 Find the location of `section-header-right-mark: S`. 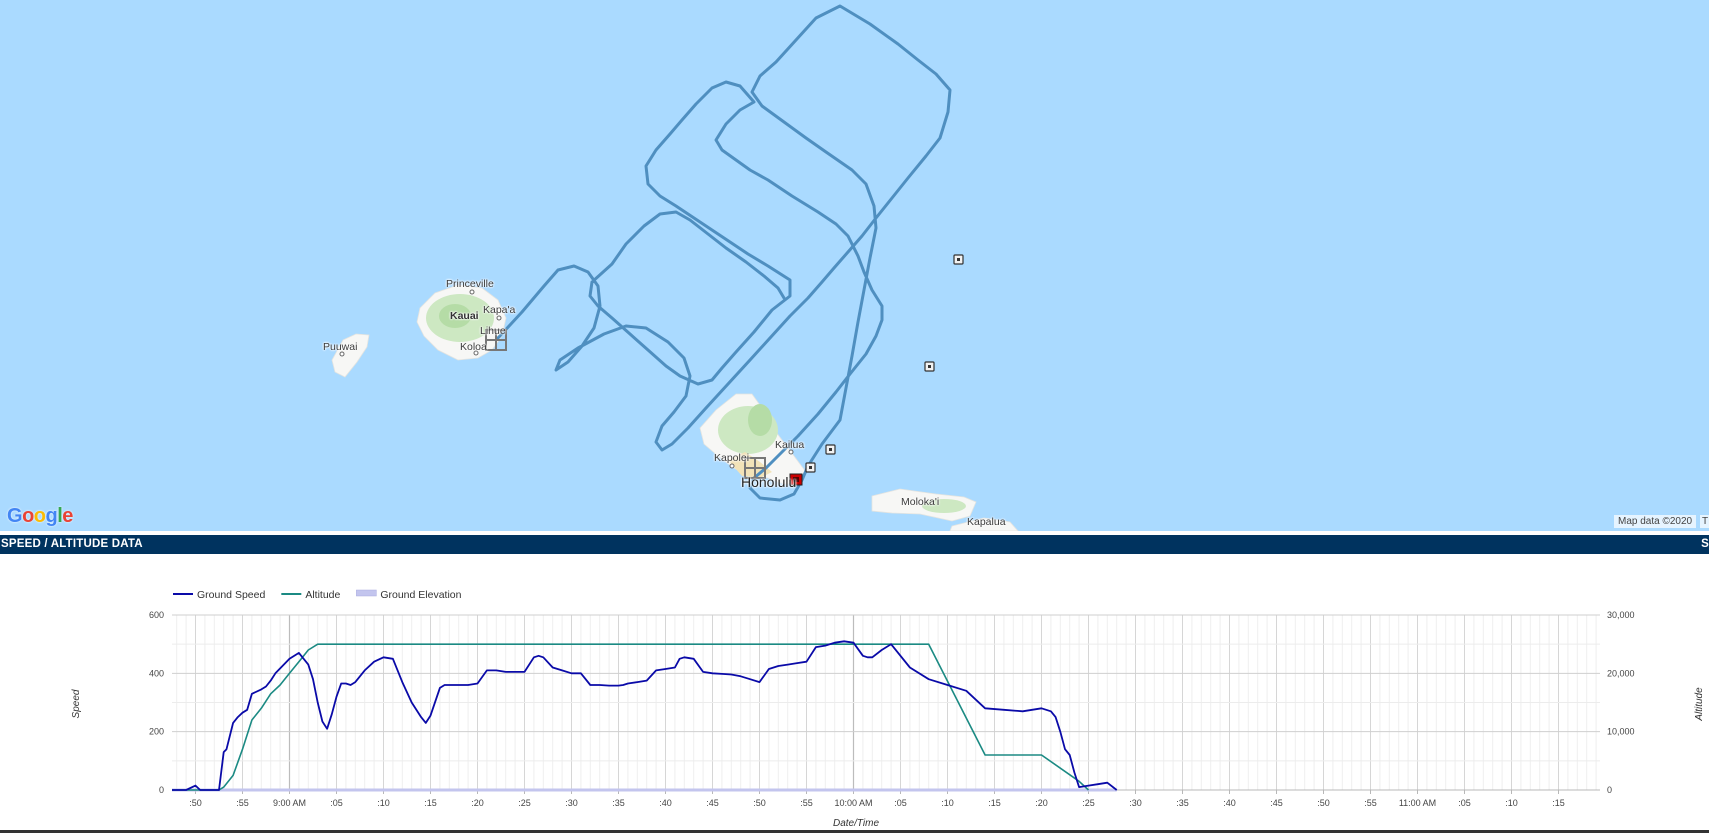

section-header-right-mark: S is located at coordinates (1705, 544).